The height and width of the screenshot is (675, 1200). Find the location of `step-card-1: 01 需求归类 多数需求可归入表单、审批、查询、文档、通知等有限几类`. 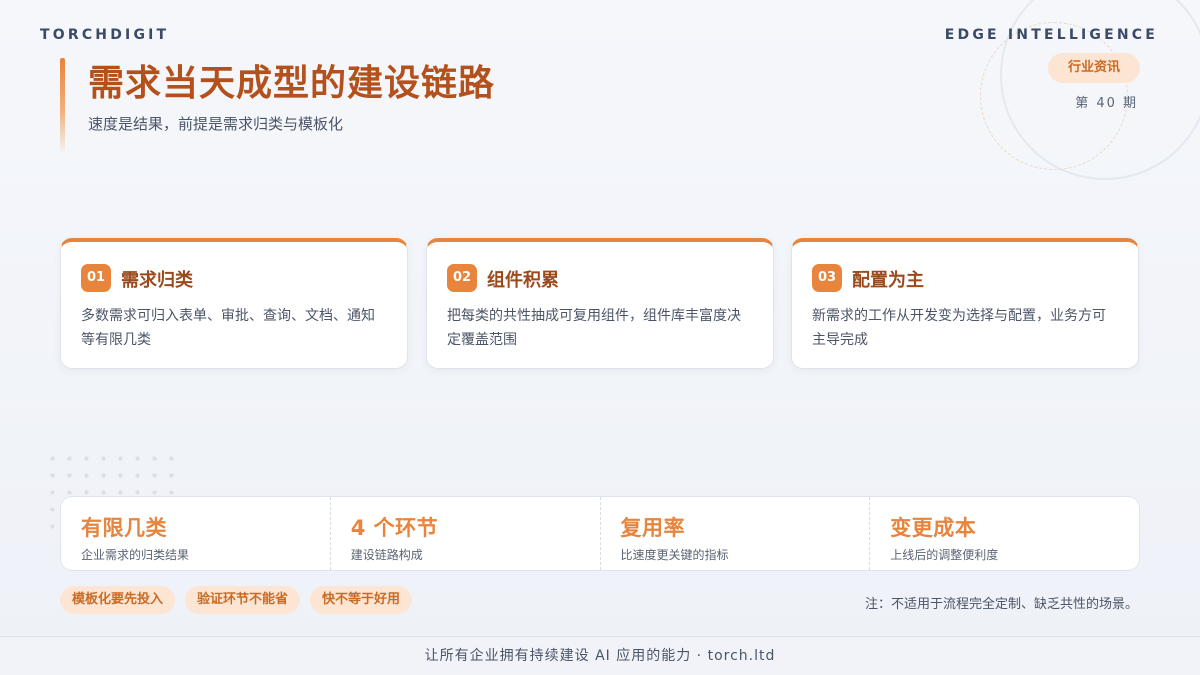

step-card-1: 01 需求归类 多数需求可归入表单、审批、查询、文档、通知等有限几类 is located at coordinates (234, 303).